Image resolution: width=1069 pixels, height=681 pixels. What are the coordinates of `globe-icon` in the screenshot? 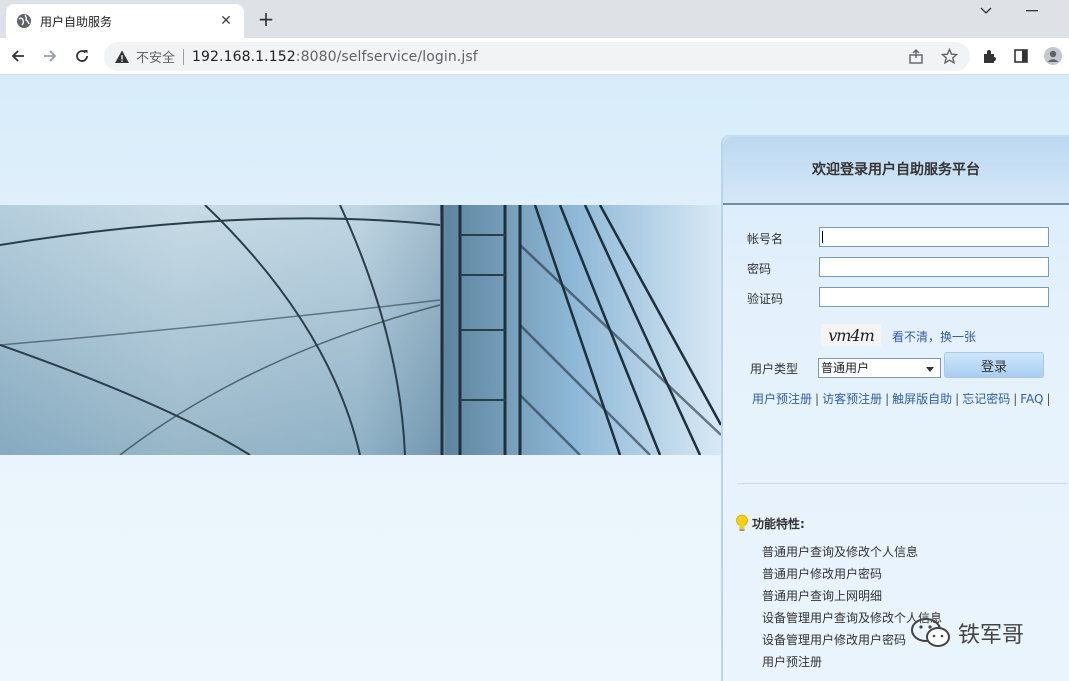 It's located at (24, 21).